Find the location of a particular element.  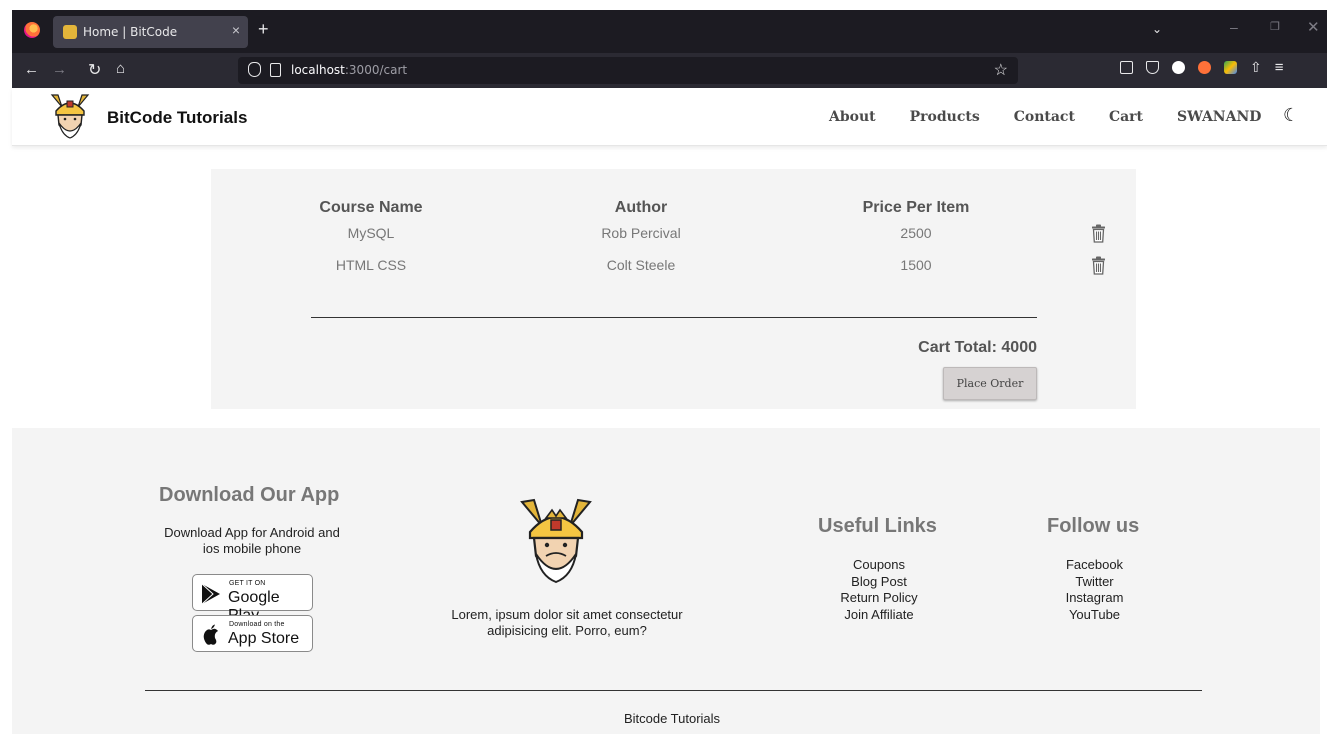

toolbar-icons: ⇧ ≡ is located at coordinates (1202, 67).